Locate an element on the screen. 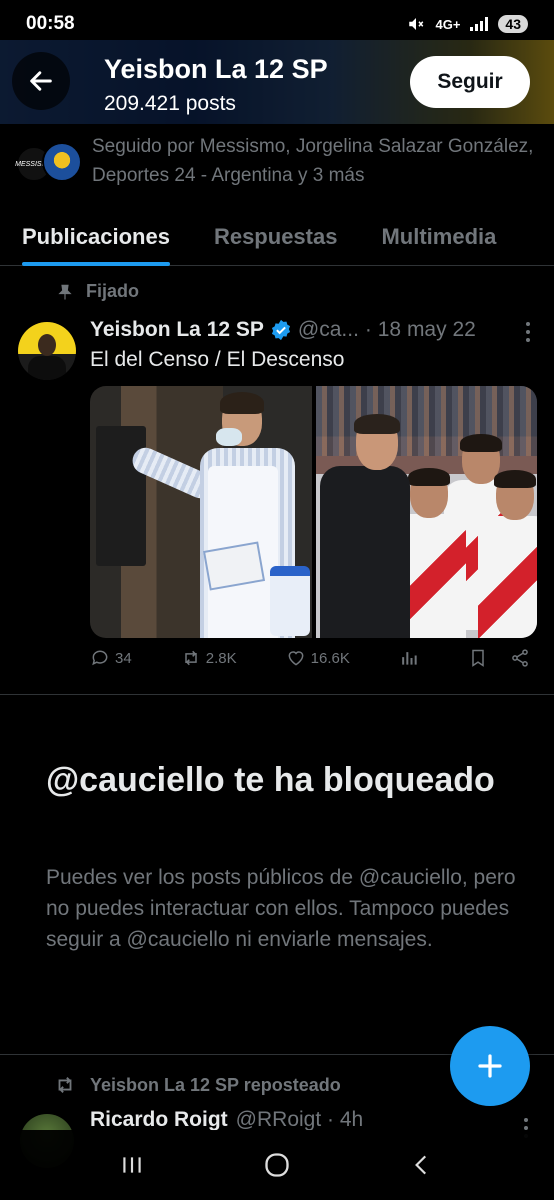  mute-icon is located at coordinates (416, 24).